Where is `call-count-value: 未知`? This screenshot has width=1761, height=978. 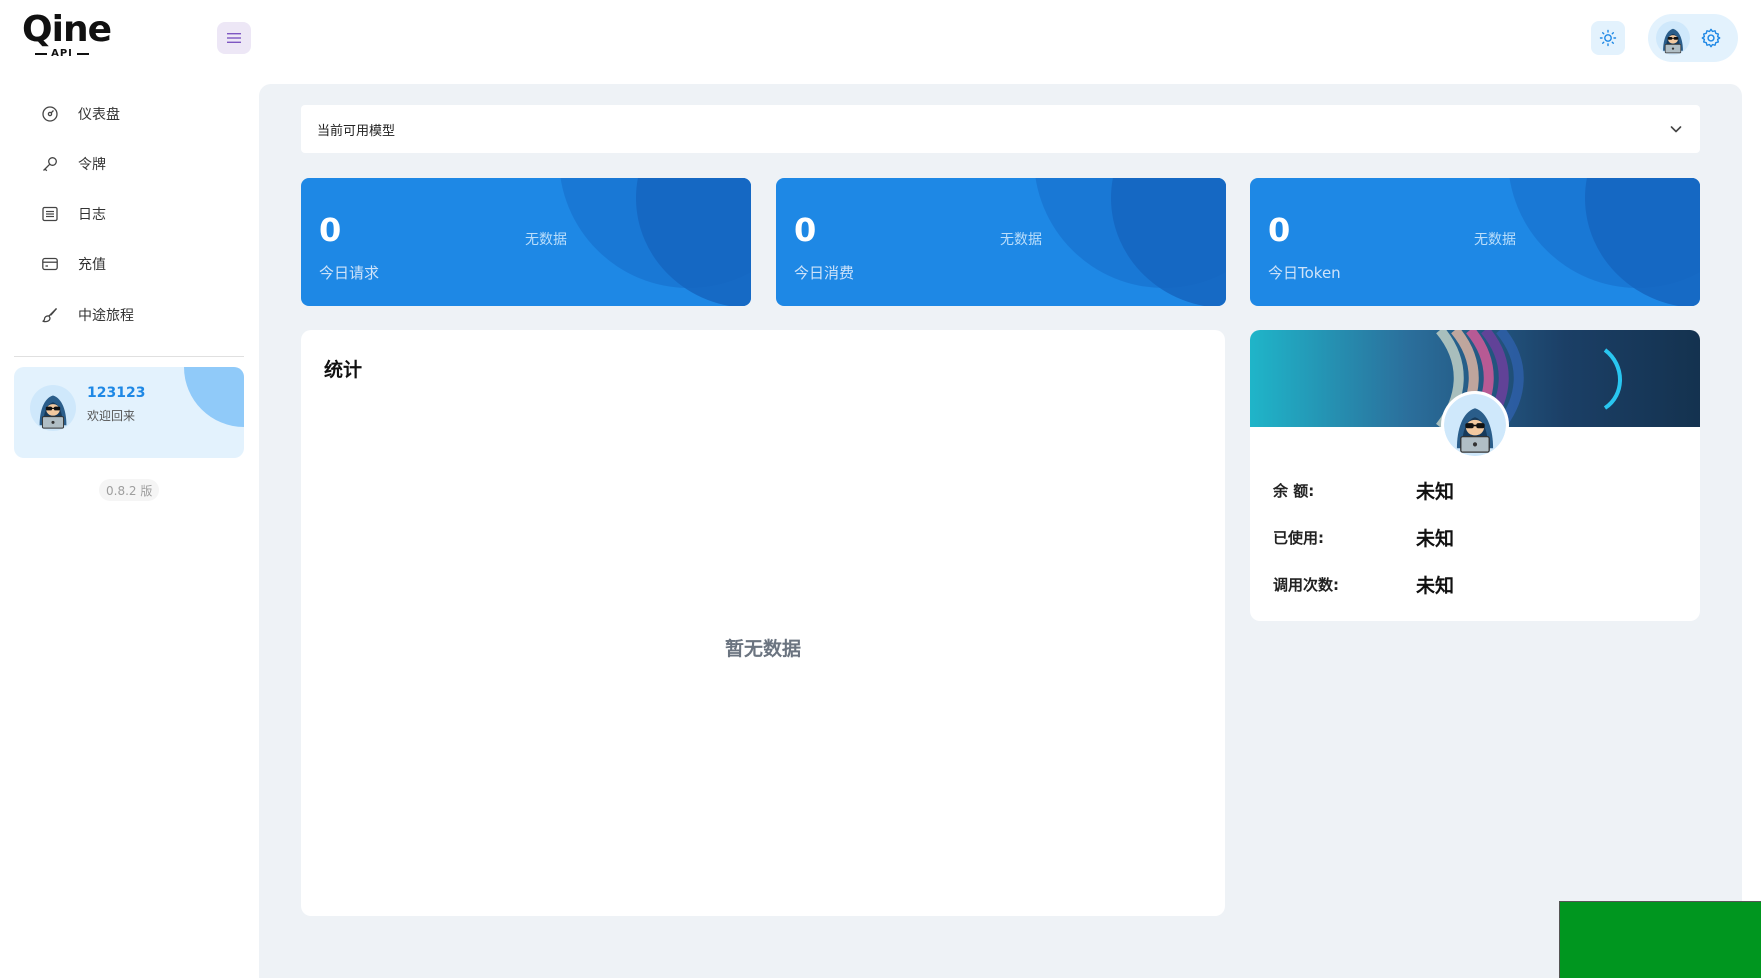
call-count-value: 未知 is located at coordinates (1435, 586).